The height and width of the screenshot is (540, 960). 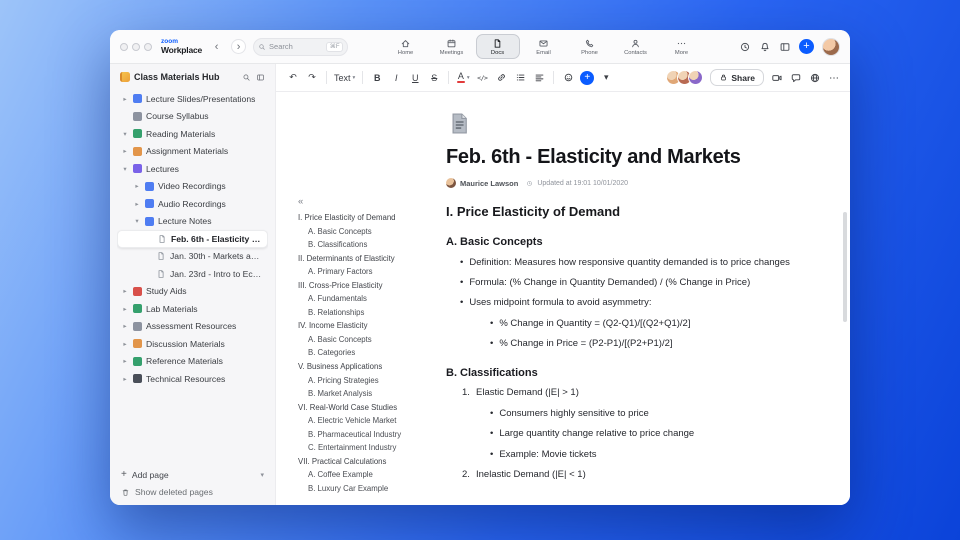 I want to click on toc-item-b-relationships: B. Relationships, so click(x=367, y=313).